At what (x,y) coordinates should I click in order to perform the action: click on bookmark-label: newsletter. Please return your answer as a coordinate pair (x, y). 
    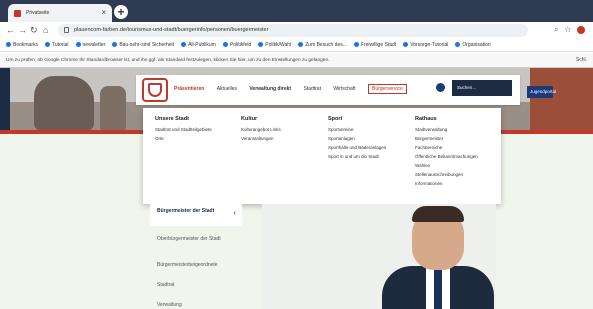
    Looking at the image, I should click on (94, 45).